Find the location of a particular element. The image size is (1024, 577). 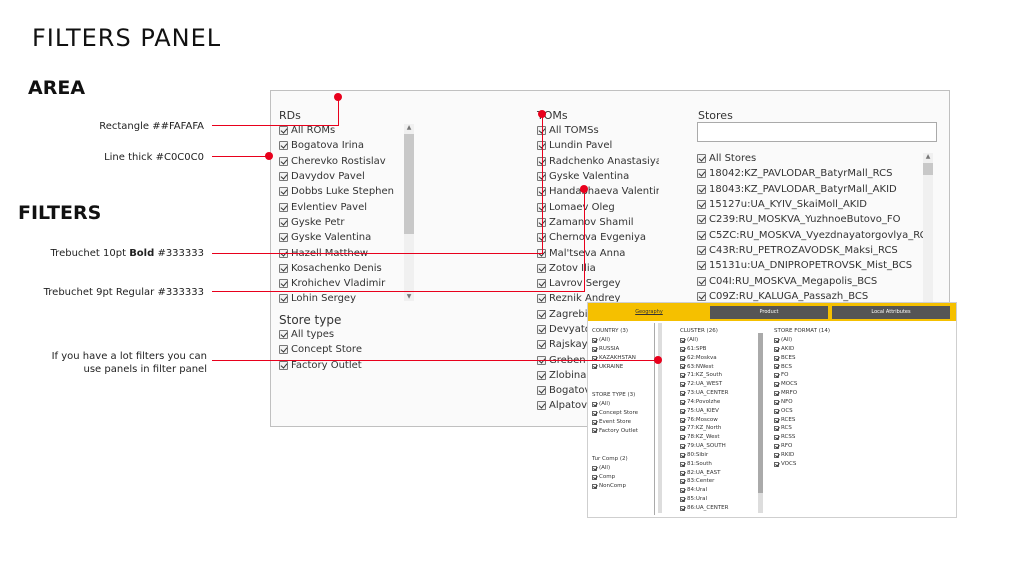

list-item: 86:UA_CENTER is located at coordinates (704, 508).